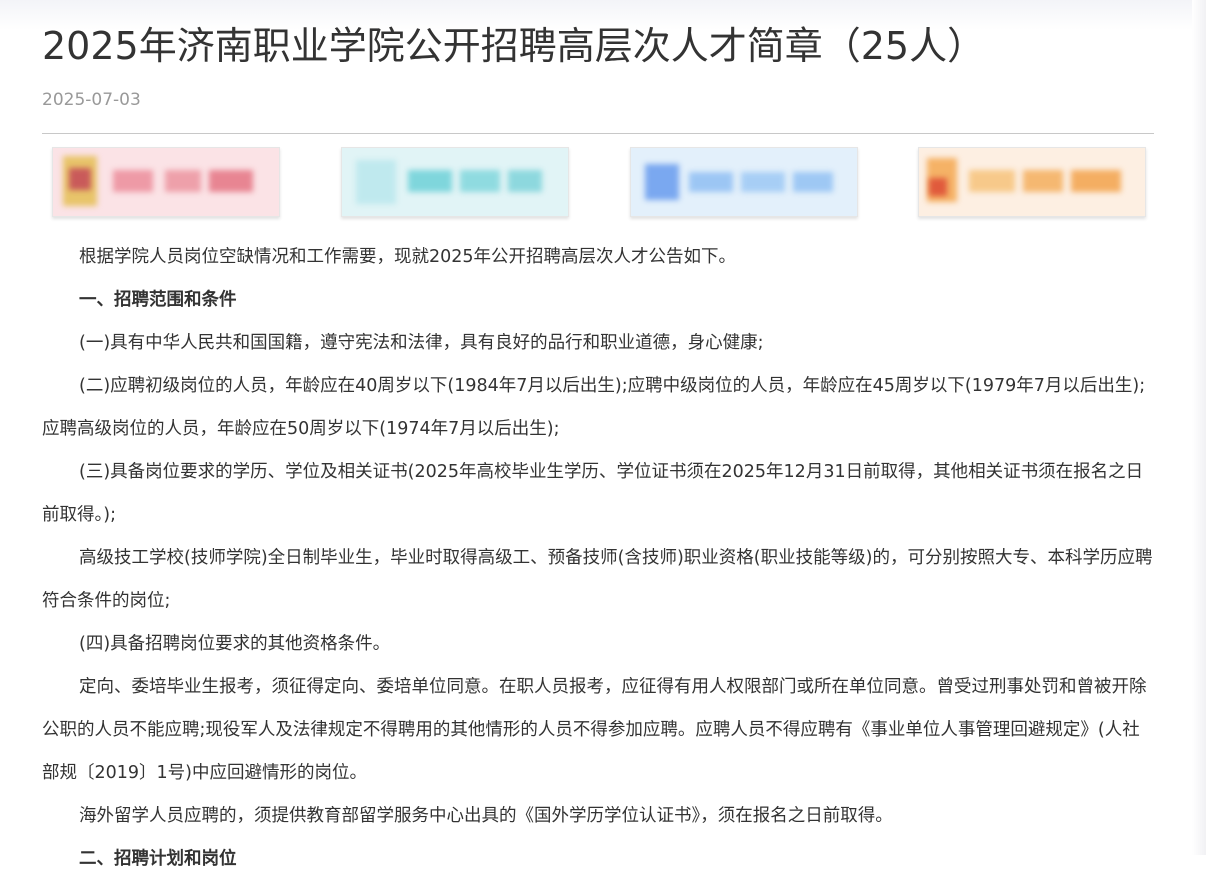  I want to click on title-divider, so click(598, 133).